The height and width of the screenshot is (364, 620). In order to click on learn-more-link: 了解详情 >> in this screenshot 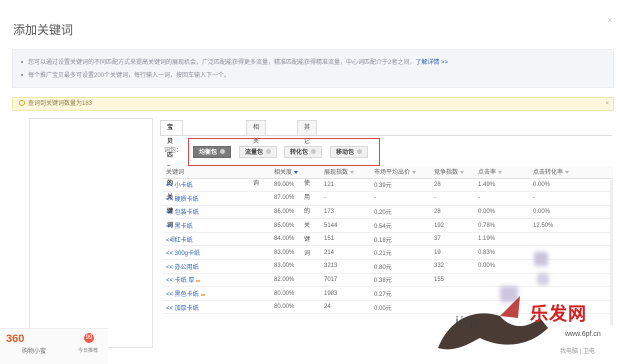, I will do `click(431, 63)`.